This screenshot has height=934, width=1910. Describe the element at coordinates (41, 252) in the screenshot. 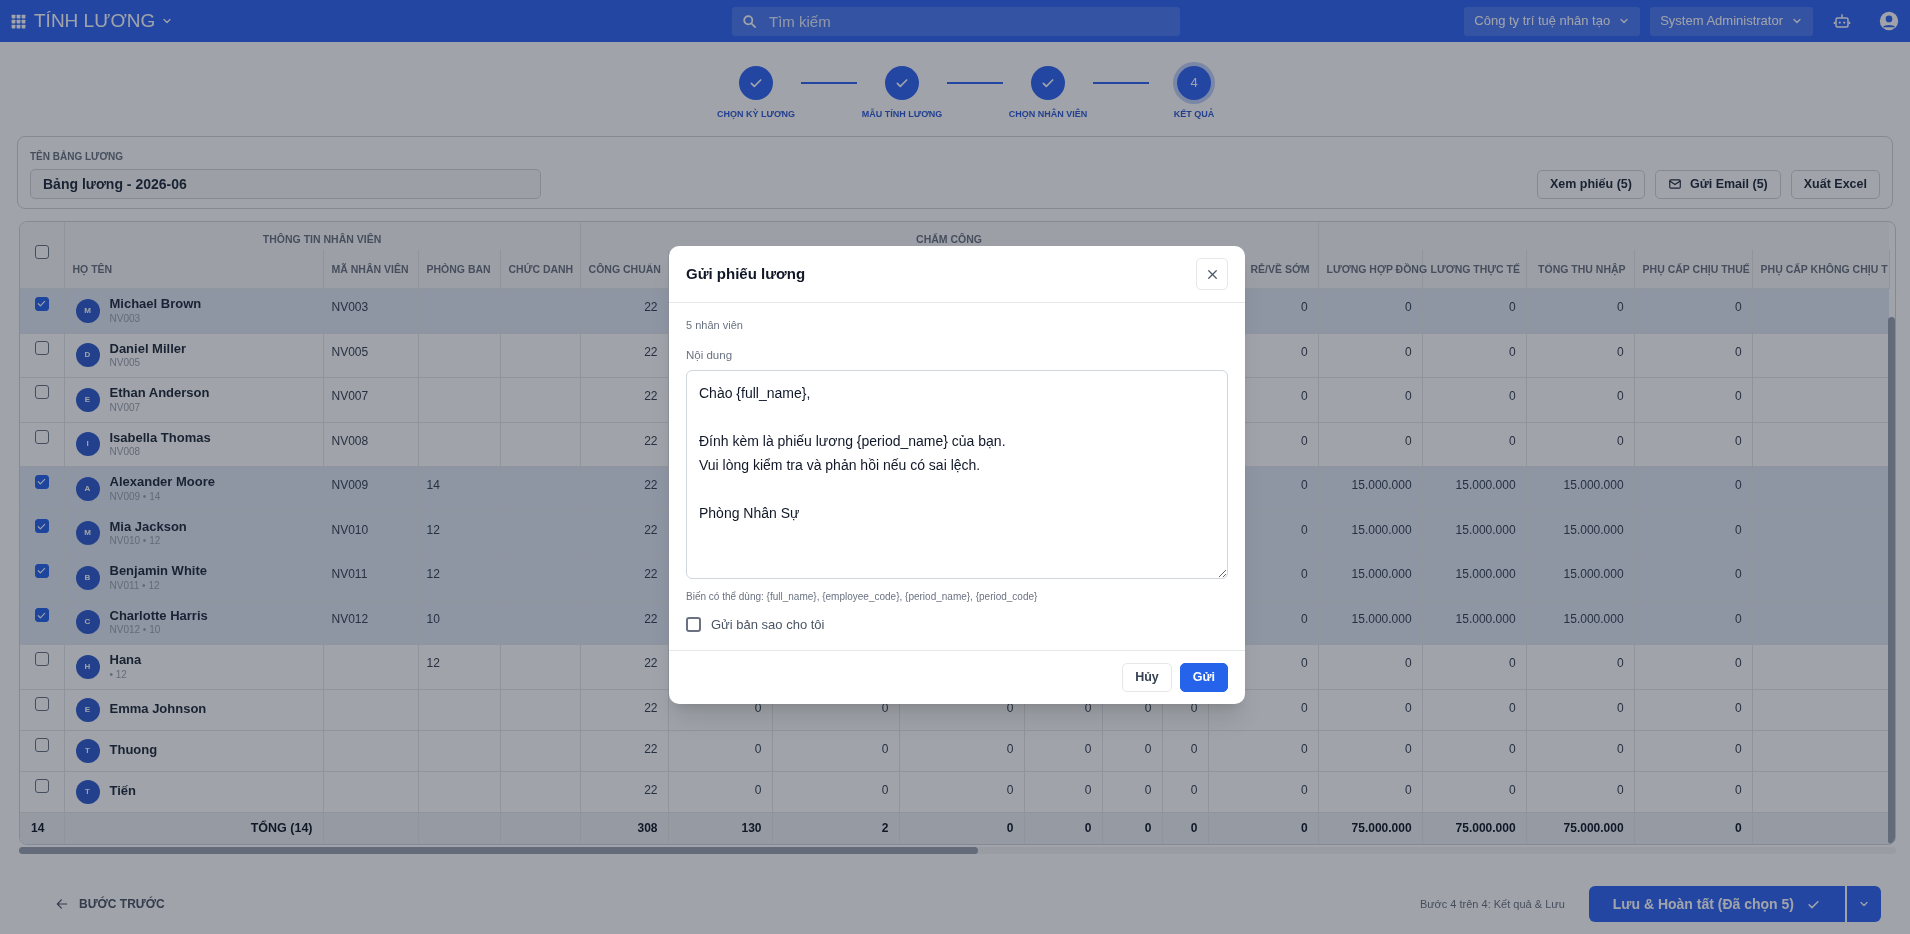

I see `select-all-checkbox` at that location.